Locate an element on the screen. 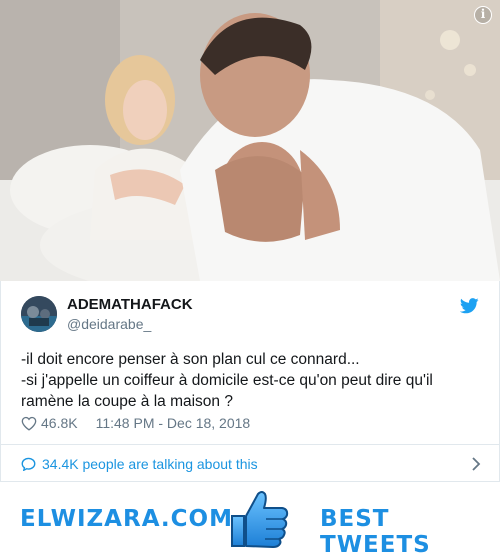 This screenshot has width=500, height=555. thumbs-up-icon is located at coordinates (260, 519).